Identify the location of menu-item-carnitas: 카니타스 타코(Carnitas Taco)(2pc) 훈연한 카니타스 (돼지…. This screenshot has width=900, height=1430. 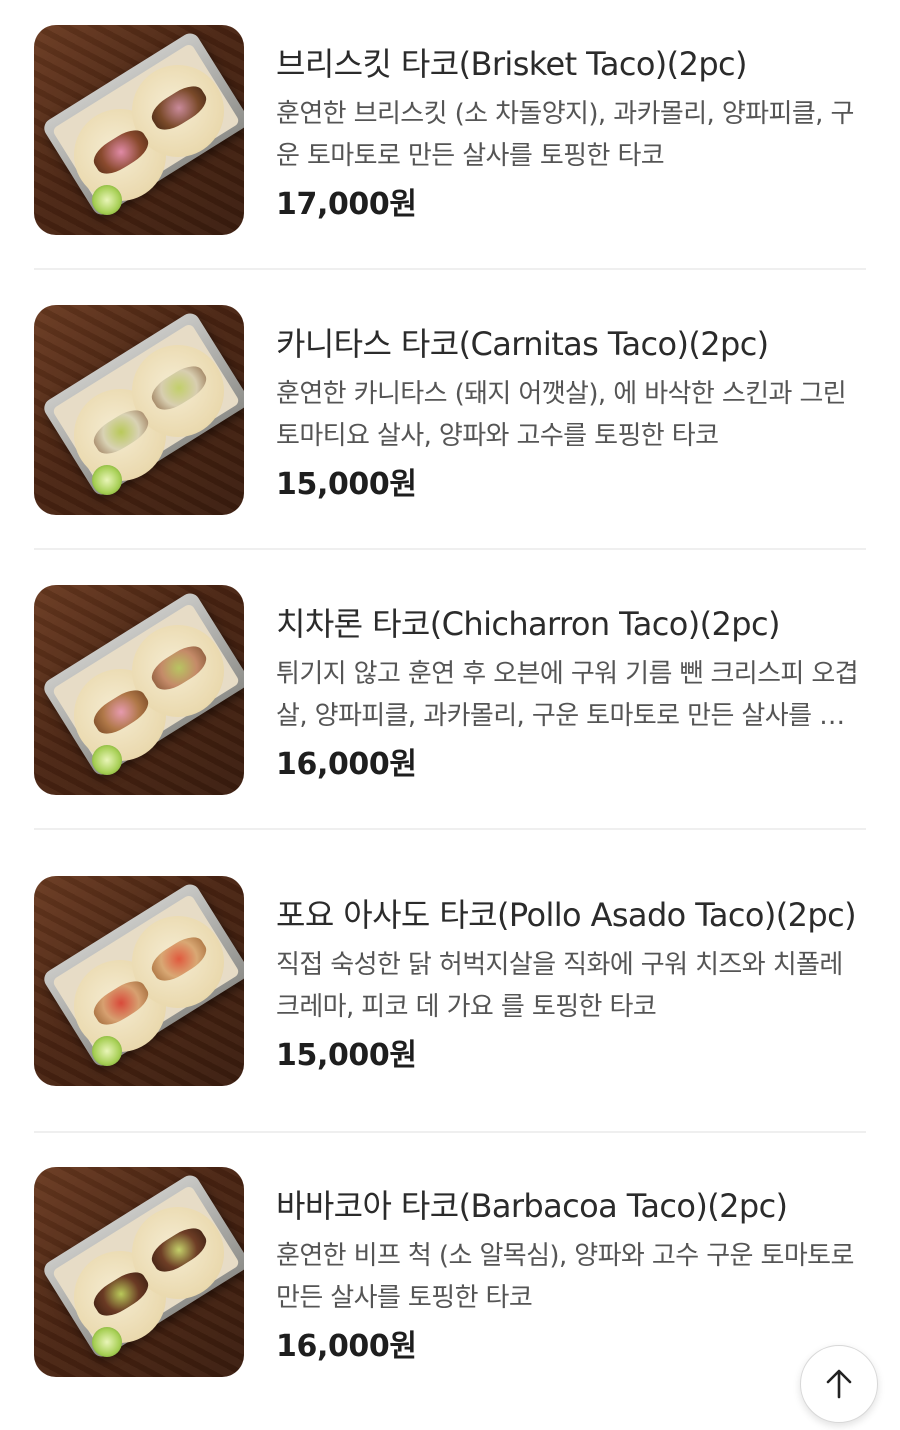
(450, 410).